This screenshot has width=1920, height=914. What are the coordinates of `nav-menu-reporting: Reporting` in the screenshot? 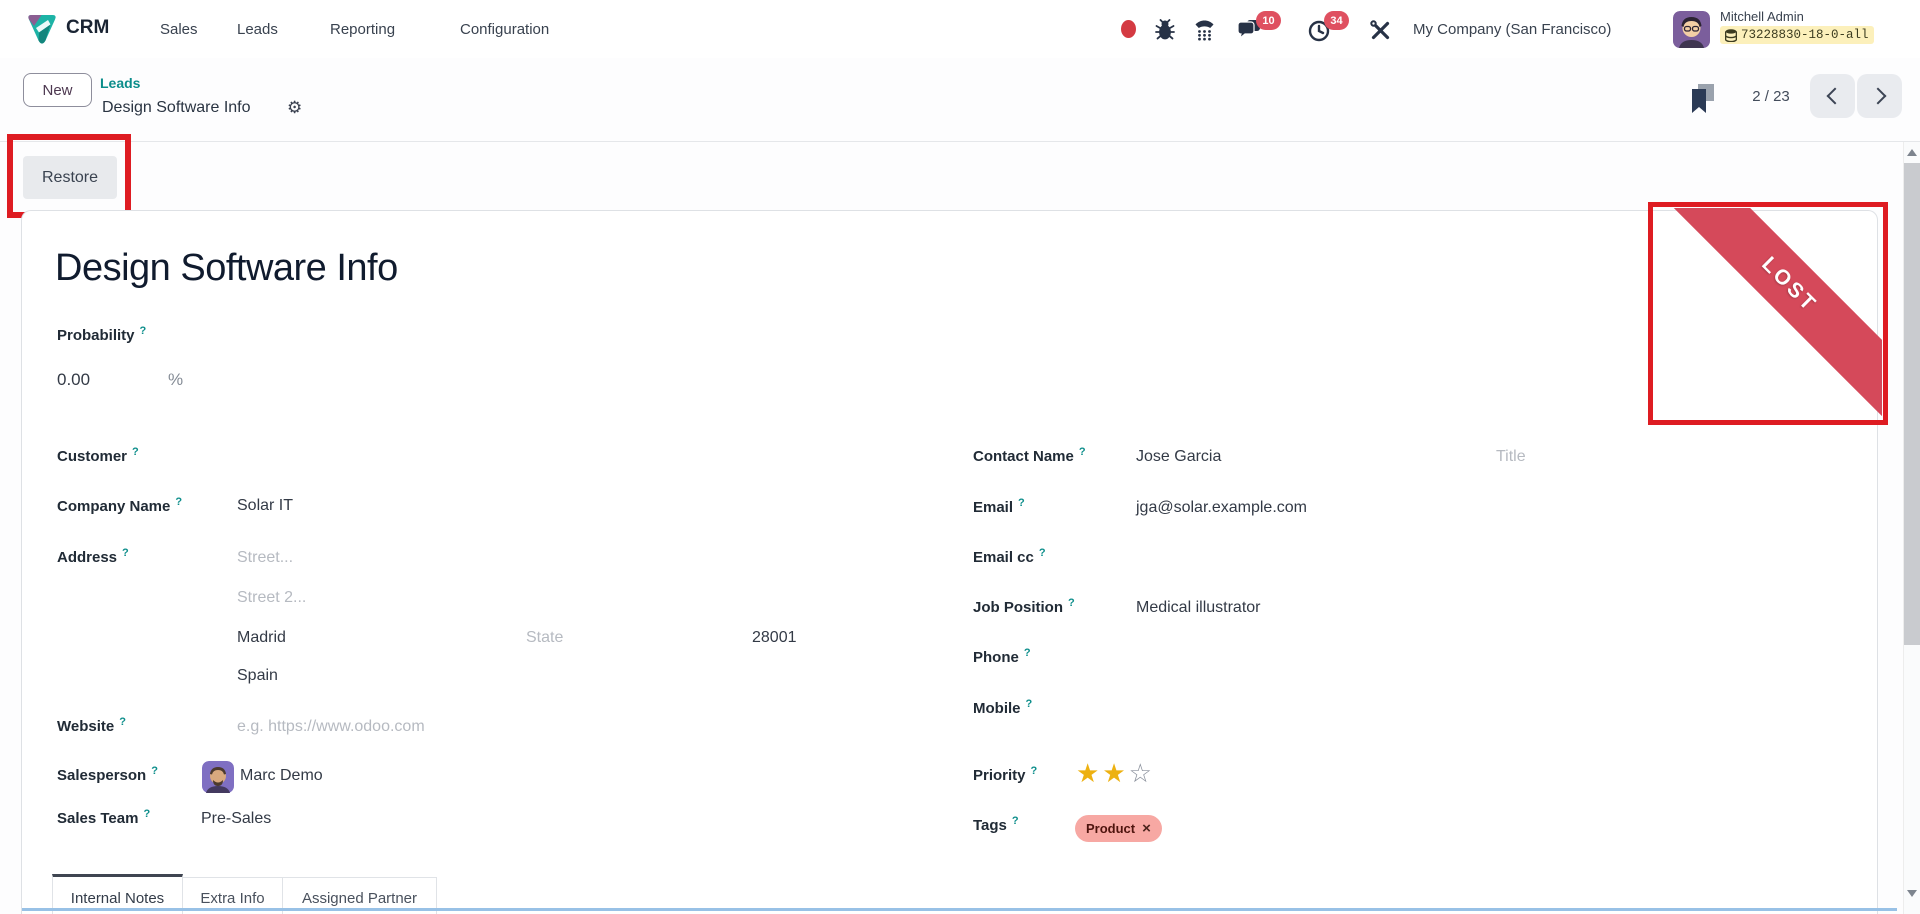 It's located at (362, 29).